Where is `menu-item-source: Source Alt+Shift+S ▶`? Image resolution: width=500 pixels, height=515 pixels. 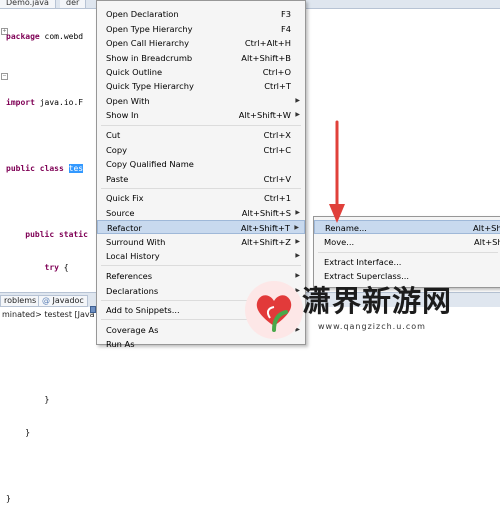 menu-item-source: Source Alt+Shift+S ▶ is located at coordinates (201, 213).